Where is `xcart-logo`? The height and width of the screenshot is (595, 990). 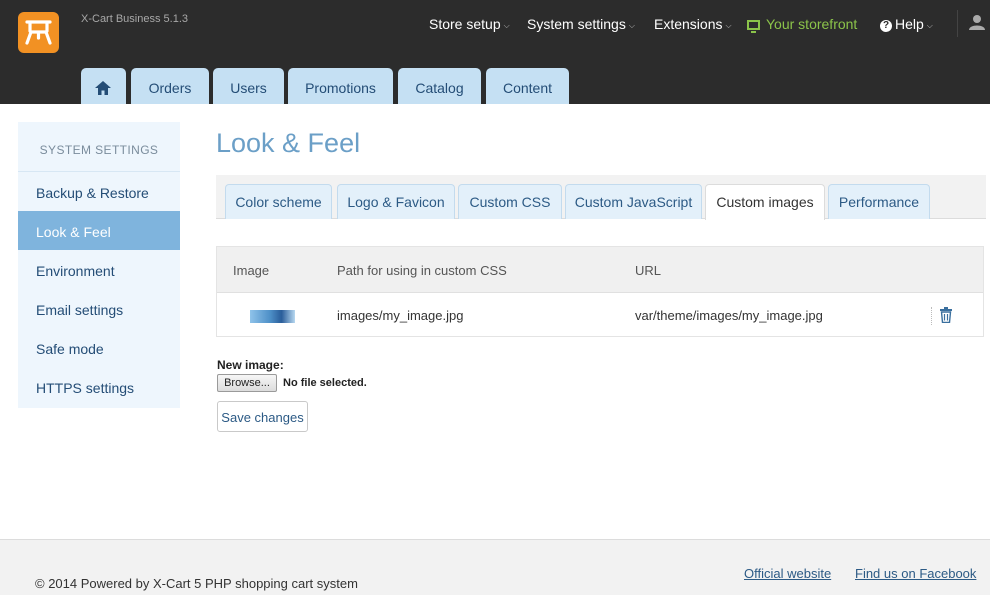
xcart-logo is located at coordinates (38, 32).